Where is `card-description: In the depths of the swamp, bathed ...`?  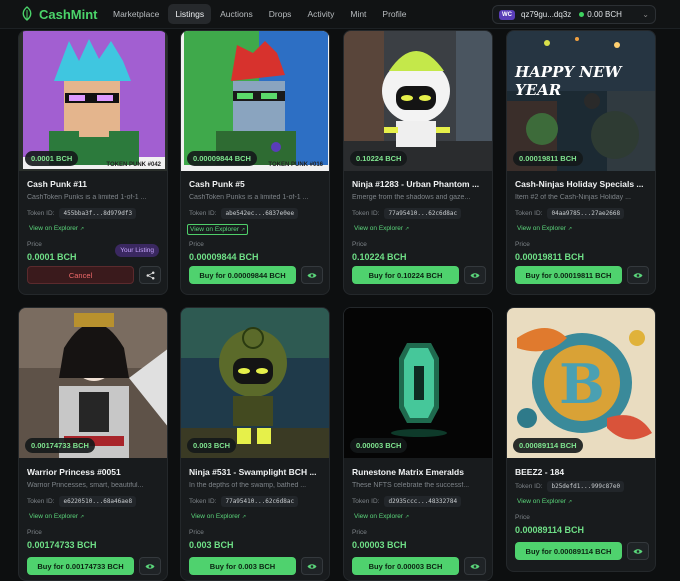
card-description: In the depths of the swamp, bathed ... is located at coordinates (248, 485).